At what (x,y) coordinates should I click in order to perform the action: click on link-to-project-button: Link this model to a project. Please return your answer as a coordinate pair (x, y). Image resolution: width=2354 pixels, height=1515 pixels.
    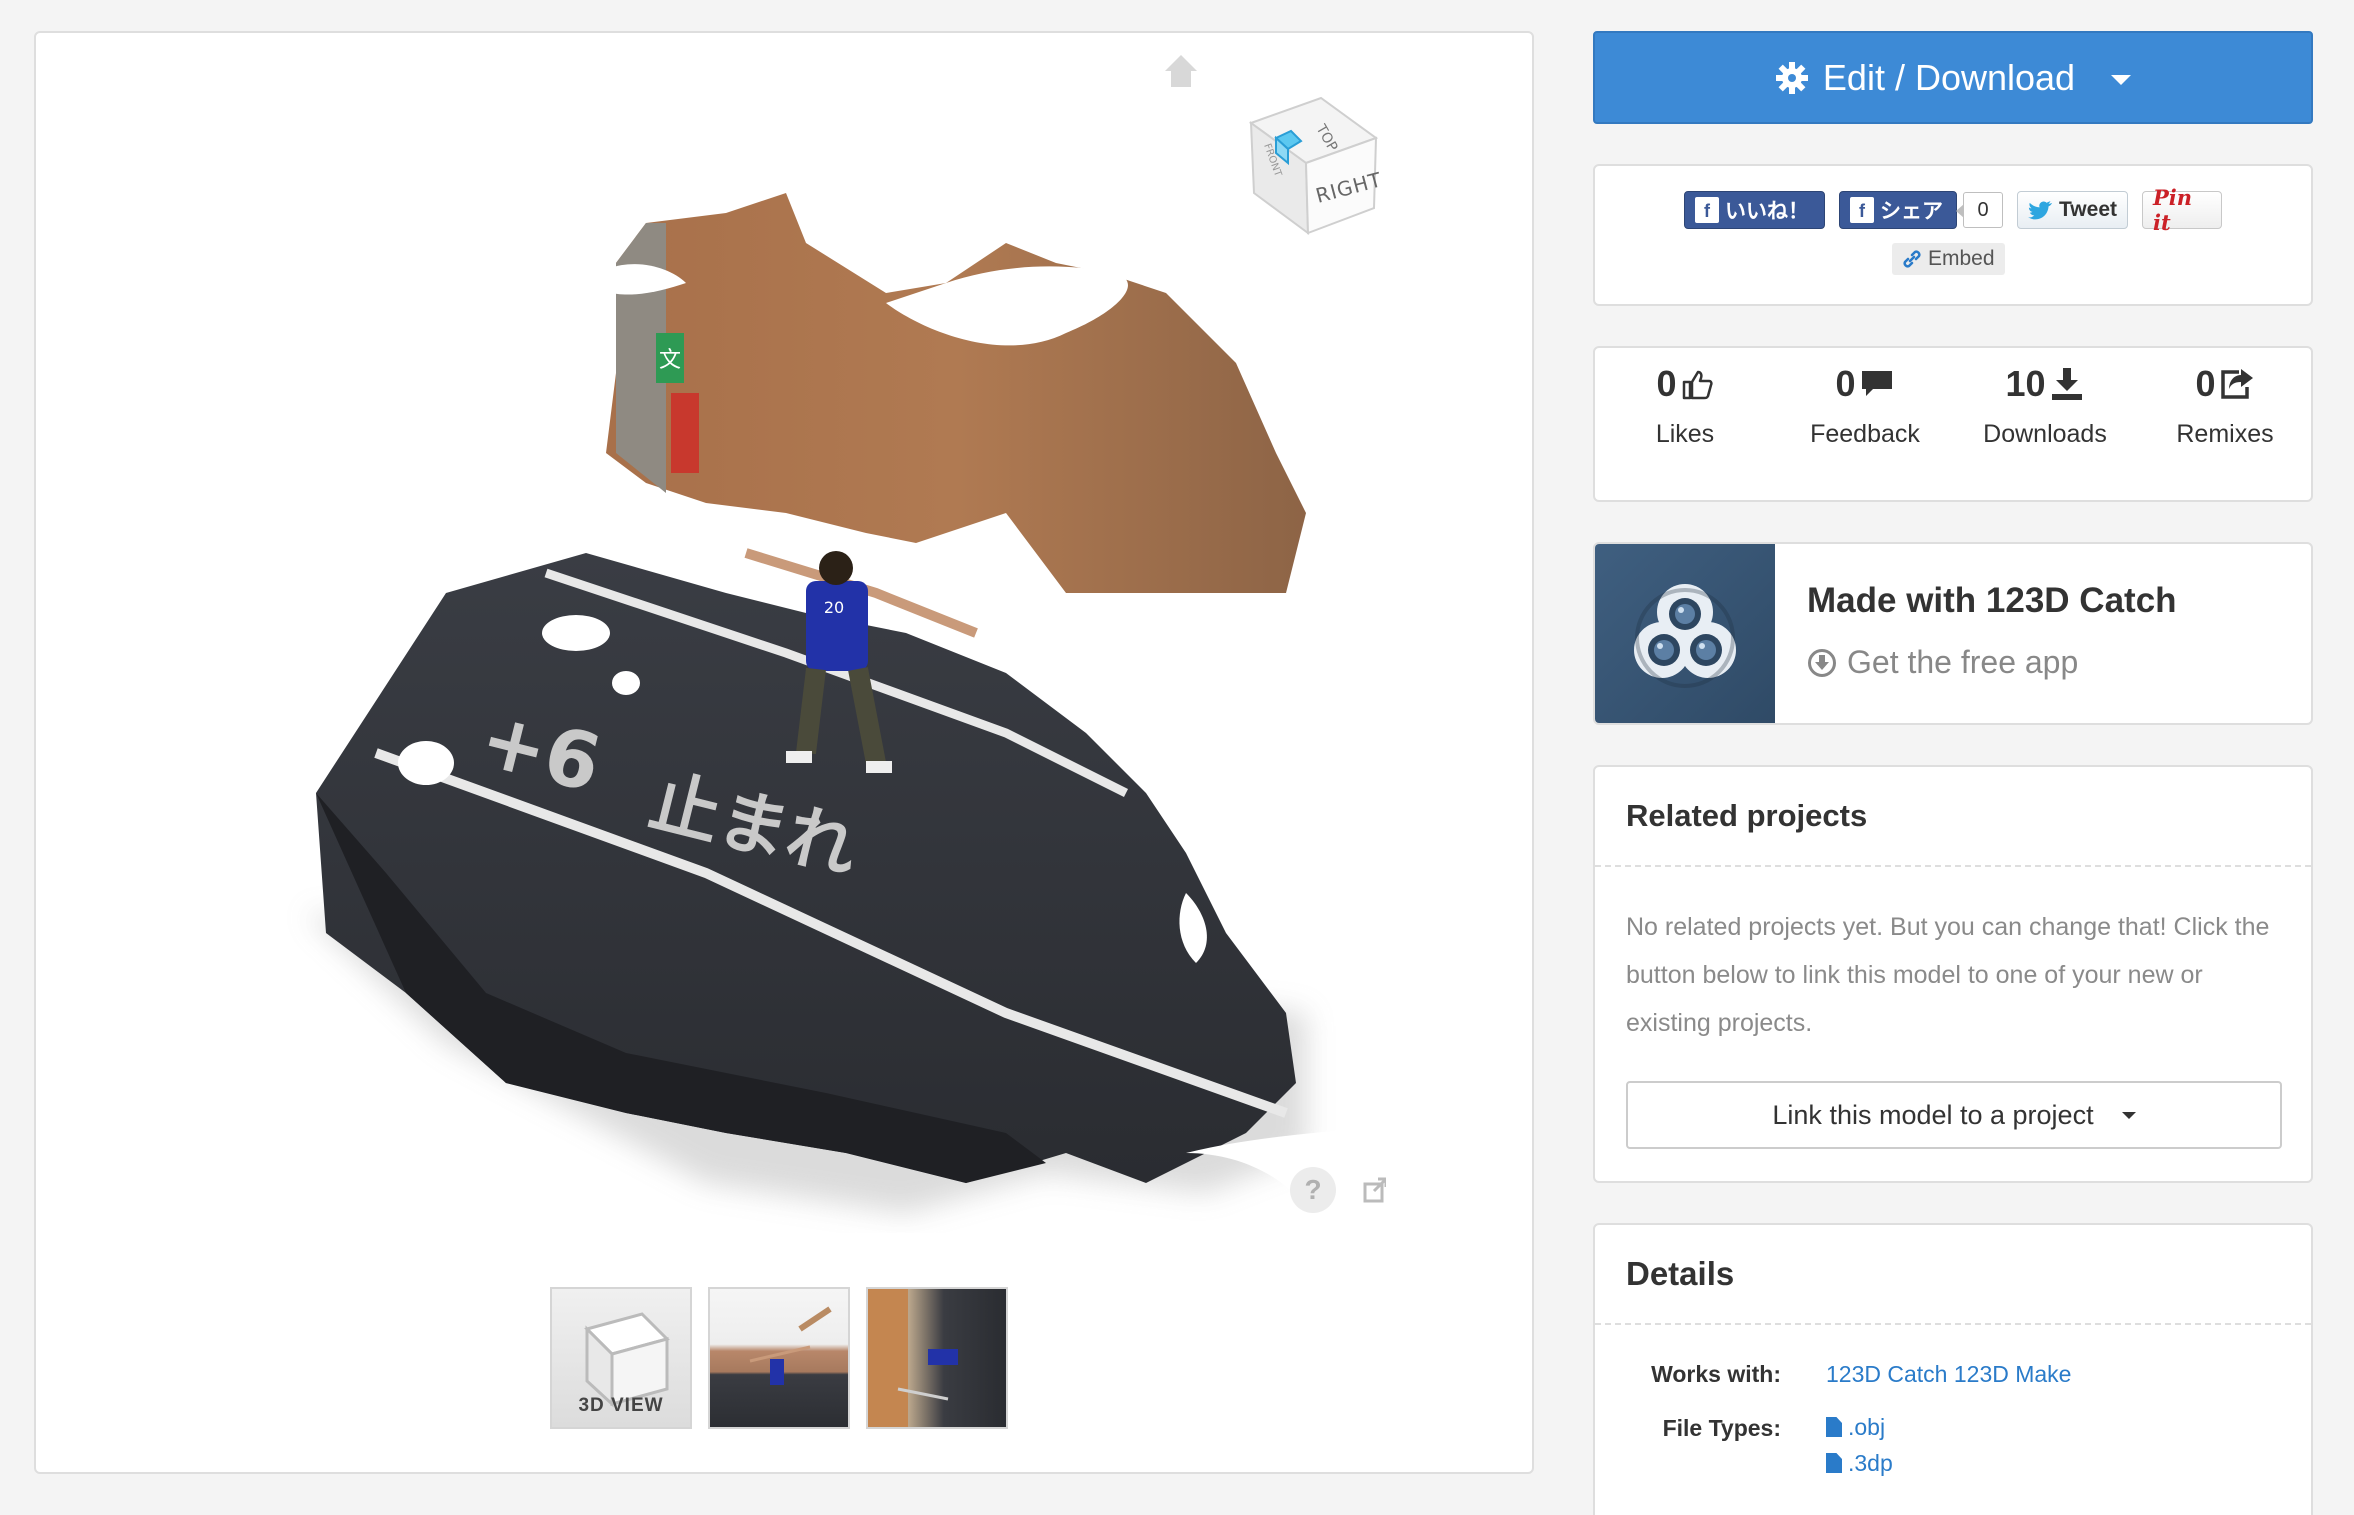
    Looking at the image, I should click on (1954, 1115).